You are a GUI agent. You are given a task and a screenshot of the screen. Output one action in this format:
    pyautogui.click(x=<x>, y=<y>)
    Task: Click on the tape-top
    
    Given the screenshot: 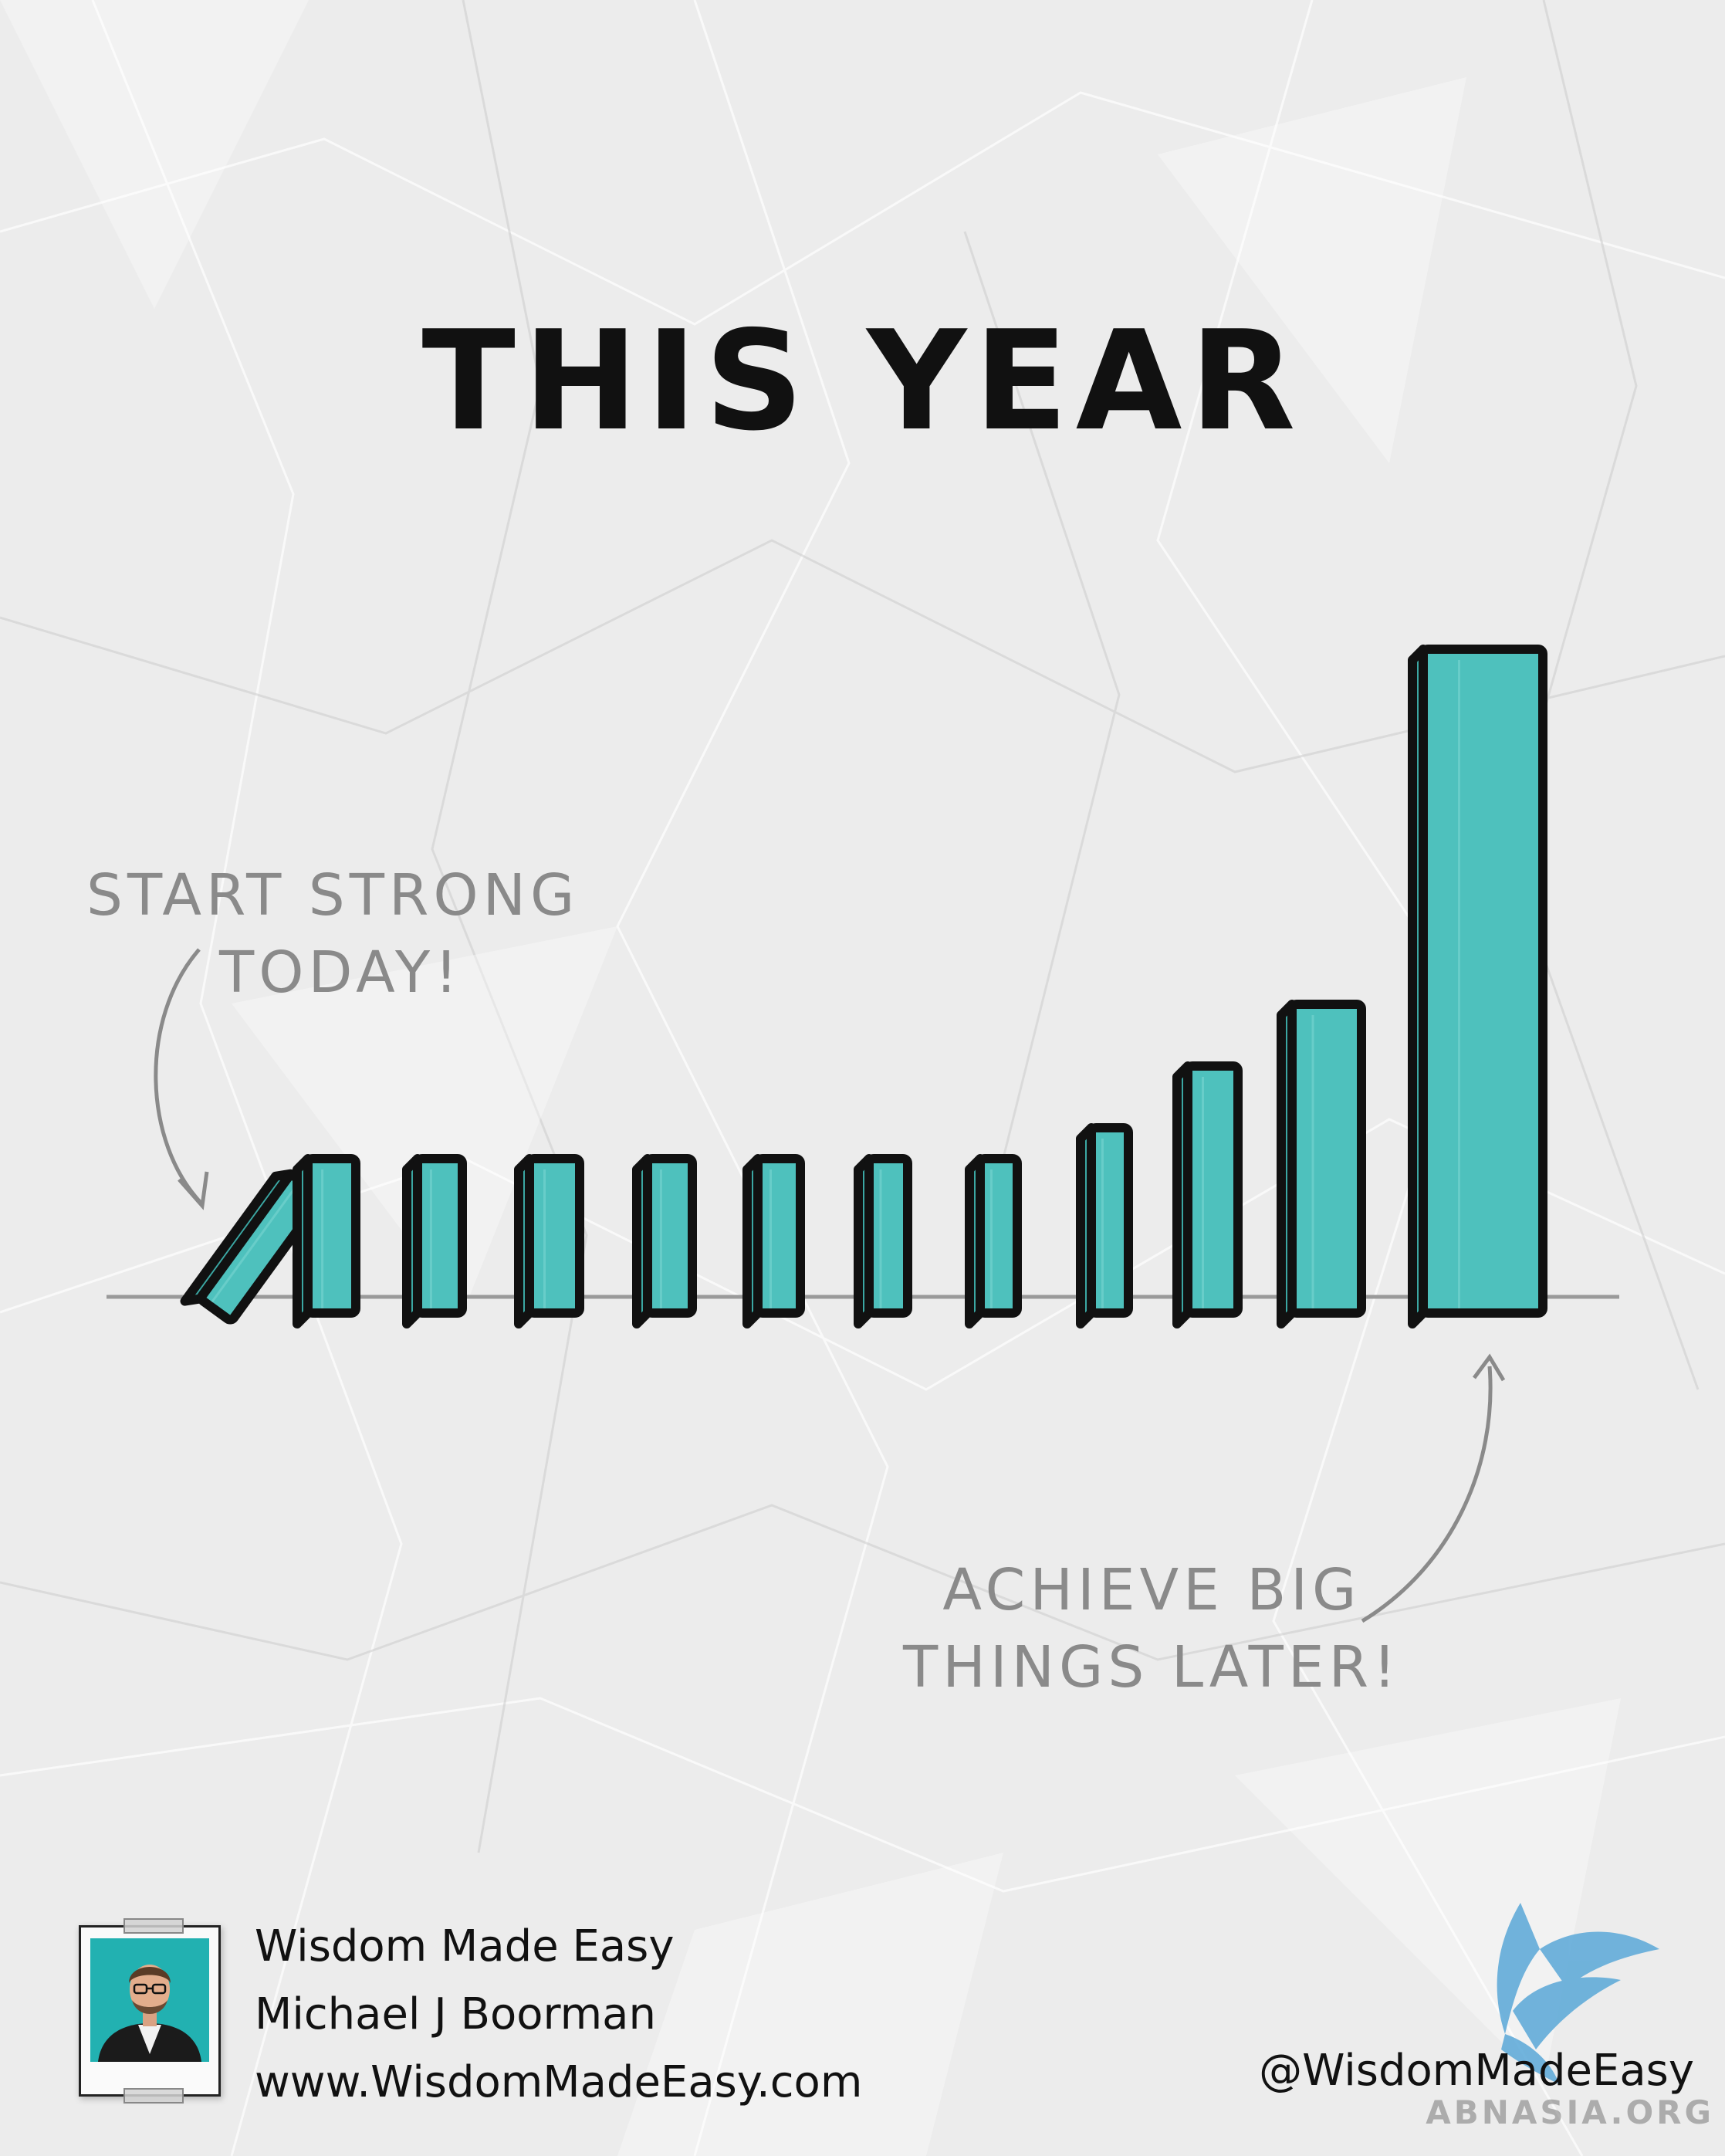 What is the action you would take?
    pyautogui.click(x=153, y=1926)
    